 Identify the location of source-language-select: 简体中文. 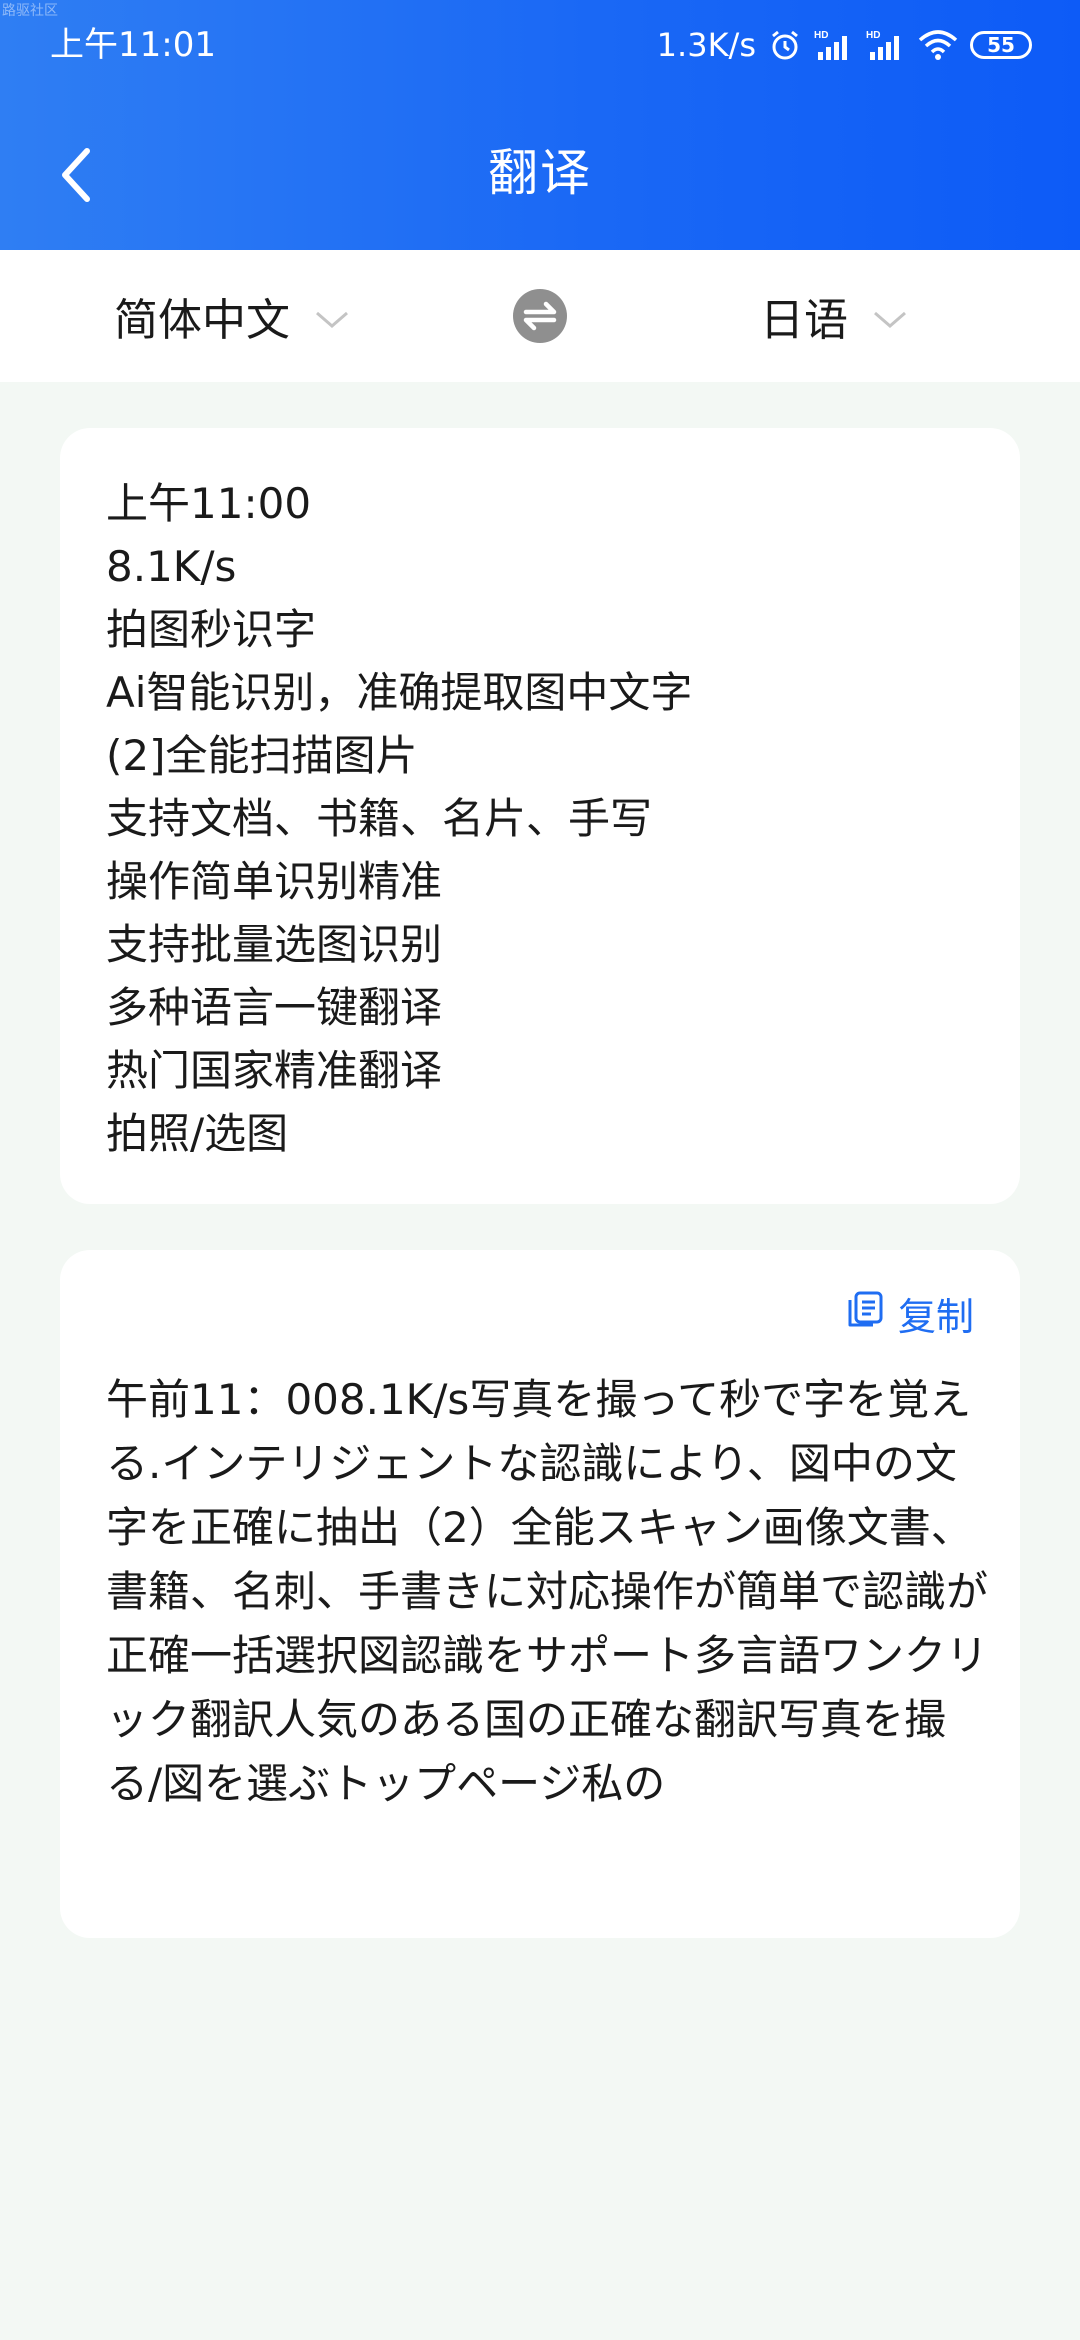
(232, 316).